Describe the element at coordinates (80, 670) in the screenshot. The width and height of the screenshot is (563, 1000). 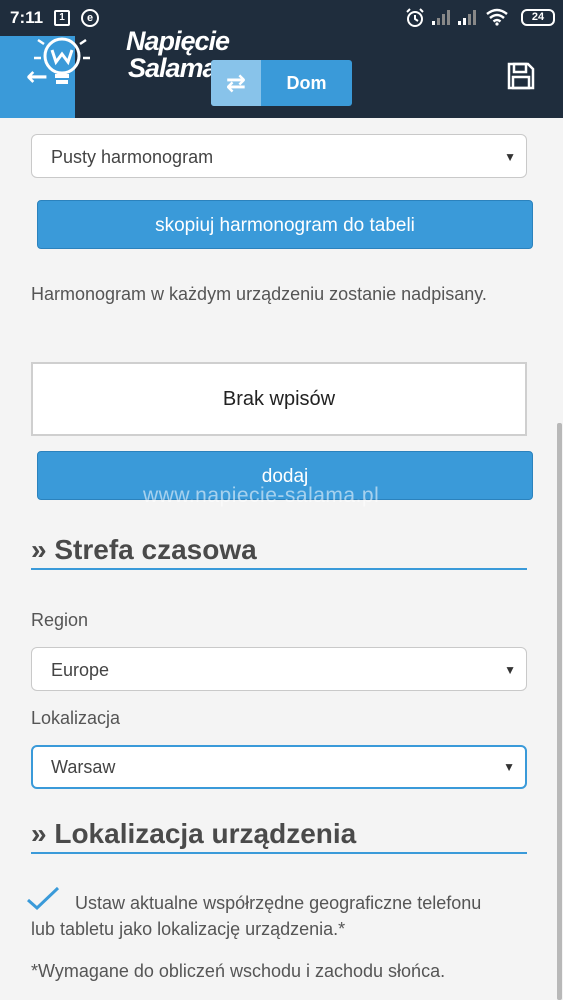
I see `region-select-value: Europe` at that location.